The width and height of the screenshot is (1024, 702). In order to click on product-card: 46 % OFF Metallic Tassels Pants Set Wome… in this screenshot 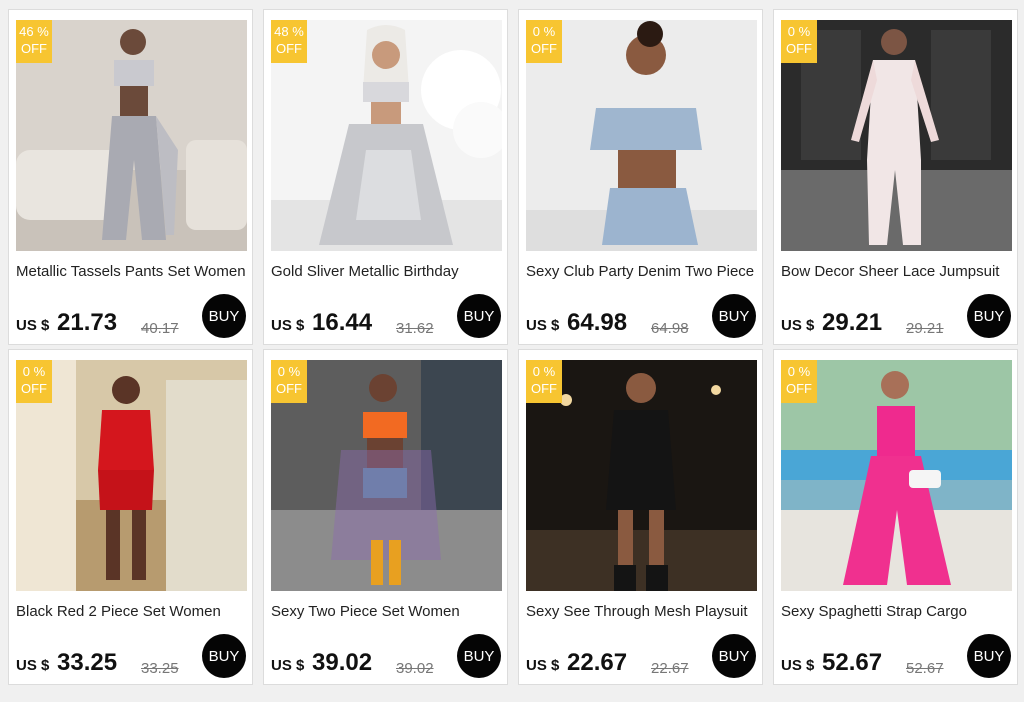, I will do `click(130, 177)`.